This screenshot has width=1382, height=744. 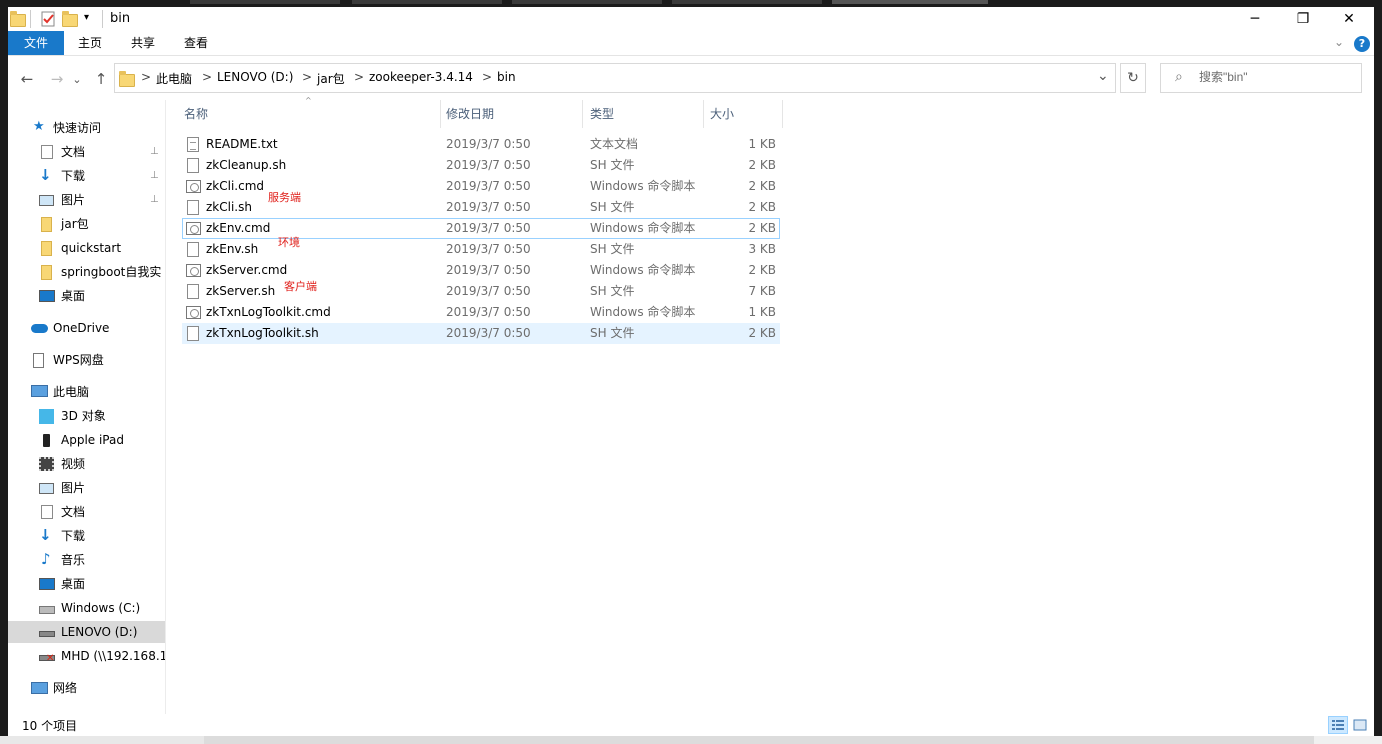 What do you see at coordinates (1339, 42) in the screenshot?
I see `chevron-down-icon: ⌄` at bounding box center [1339, 42].